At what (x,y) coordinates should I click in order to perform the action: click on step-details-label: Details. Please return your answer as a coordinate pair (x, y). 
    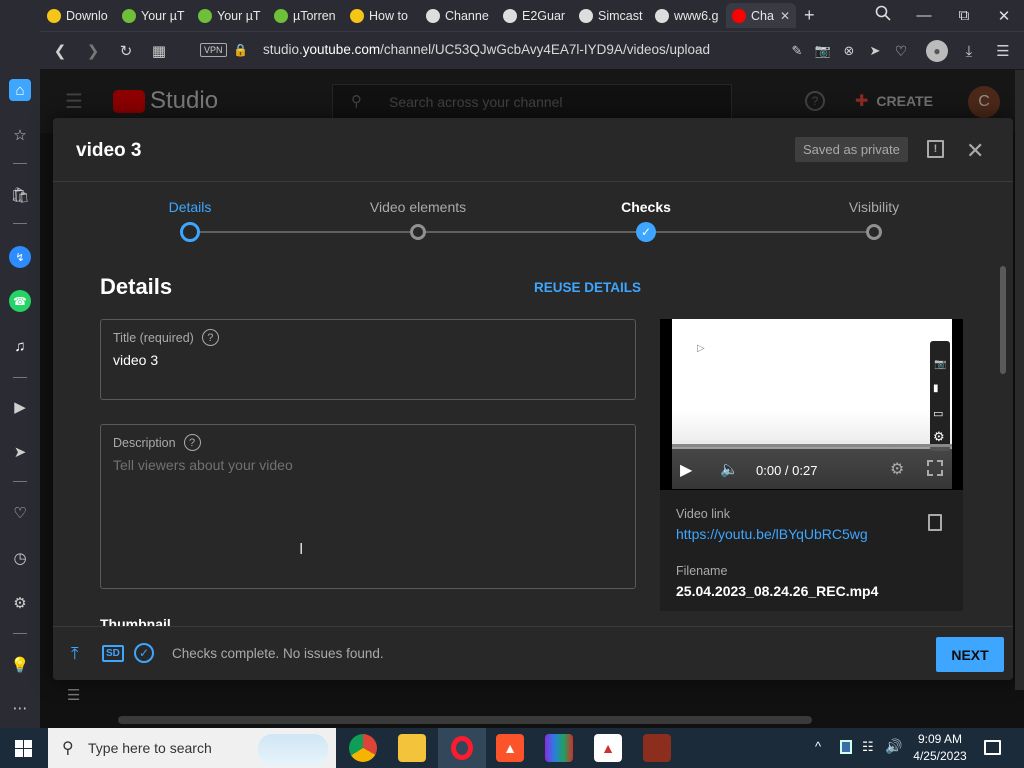
    Looking at the image, I should click on (190, 207).